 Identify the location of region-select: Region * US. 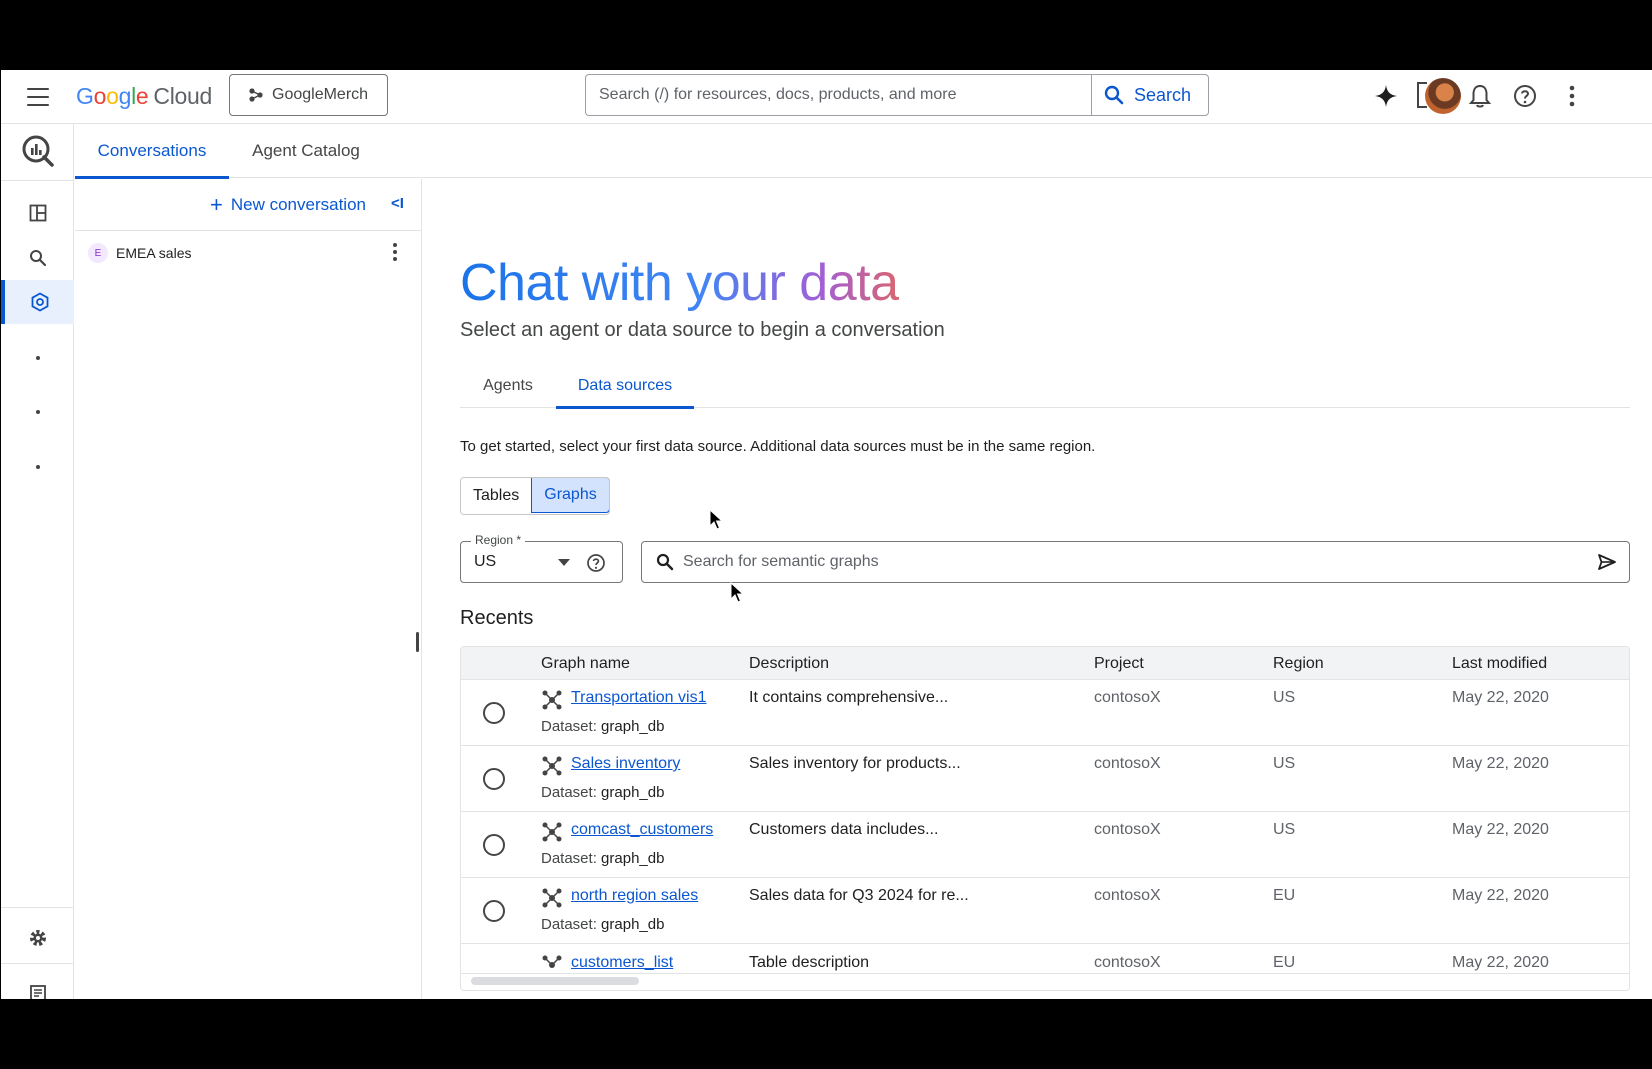
(541, 558).